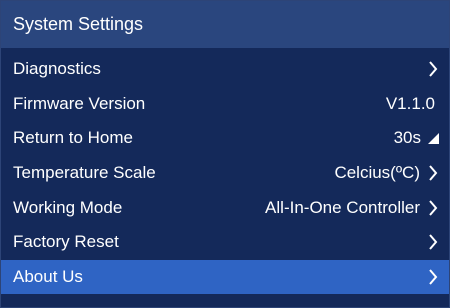 The width and height of the screenshot is (450, 308). Describe the element at coordinates (410, 103) in the screenshot. I see `firmware-version-value: V1.1.0` at that location.